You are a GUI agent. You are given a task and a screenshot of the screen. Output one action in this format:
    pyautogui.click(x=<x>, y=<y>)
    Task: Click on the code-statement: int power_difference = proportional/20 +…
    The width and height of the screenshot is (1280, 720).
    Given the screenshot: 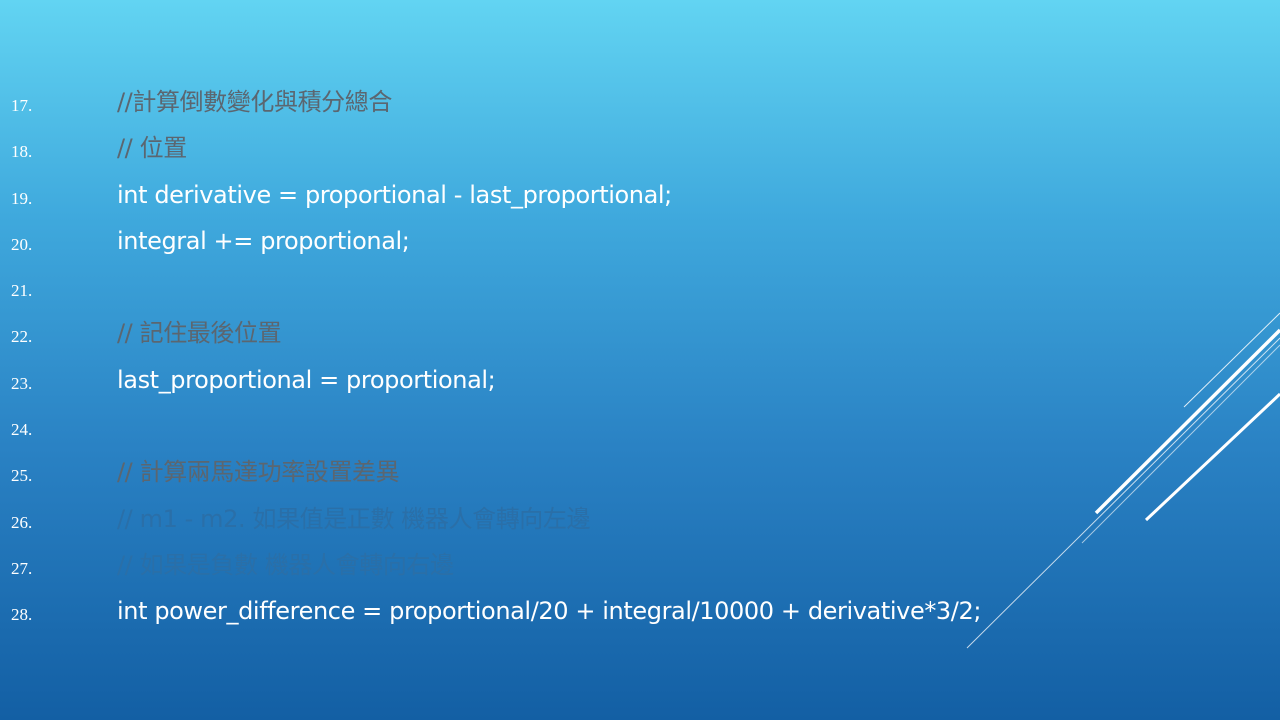 What is the action you would take?
    pyautogui.click(x=549, y=611)
    